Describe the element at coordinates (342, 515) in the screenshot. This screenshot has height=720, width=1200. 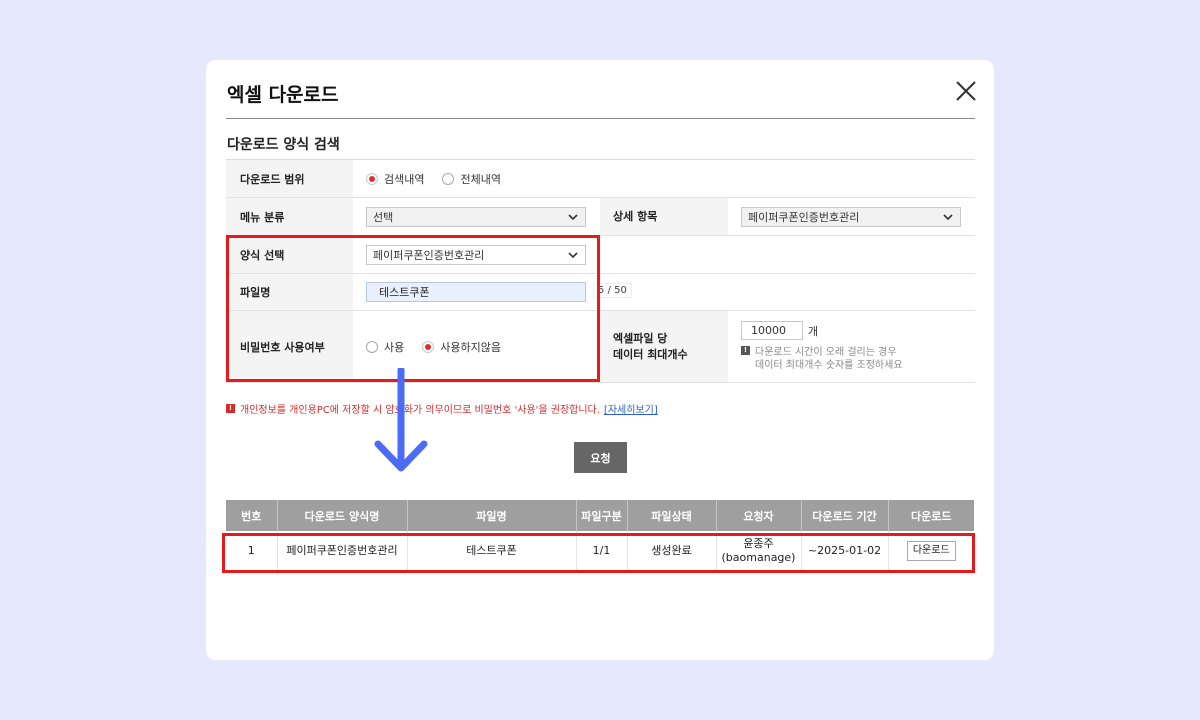
I see `header-template: 다운로드 양식명` at that location.